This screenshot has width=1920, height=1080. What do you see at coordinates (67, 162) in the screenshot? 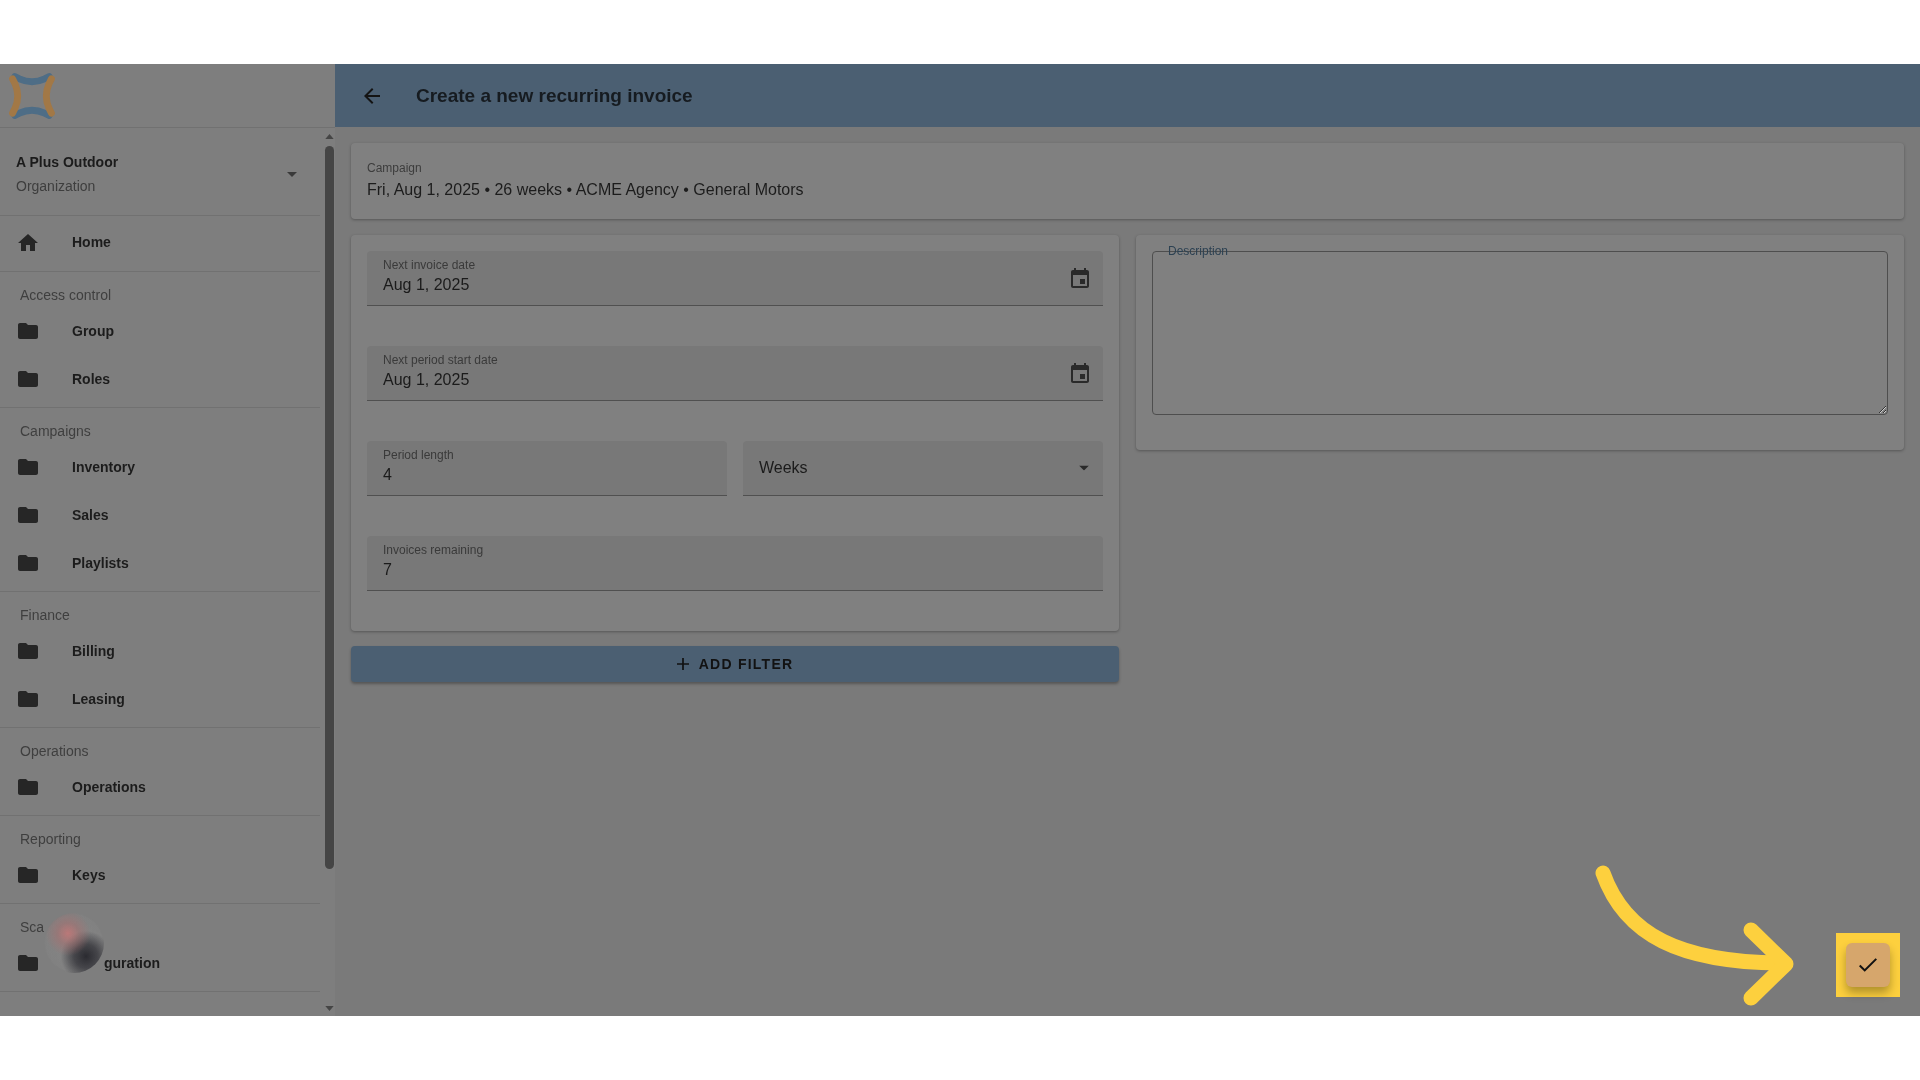
I see `organization-name: A Plus Outdoor` at bounding box center [67, 162].